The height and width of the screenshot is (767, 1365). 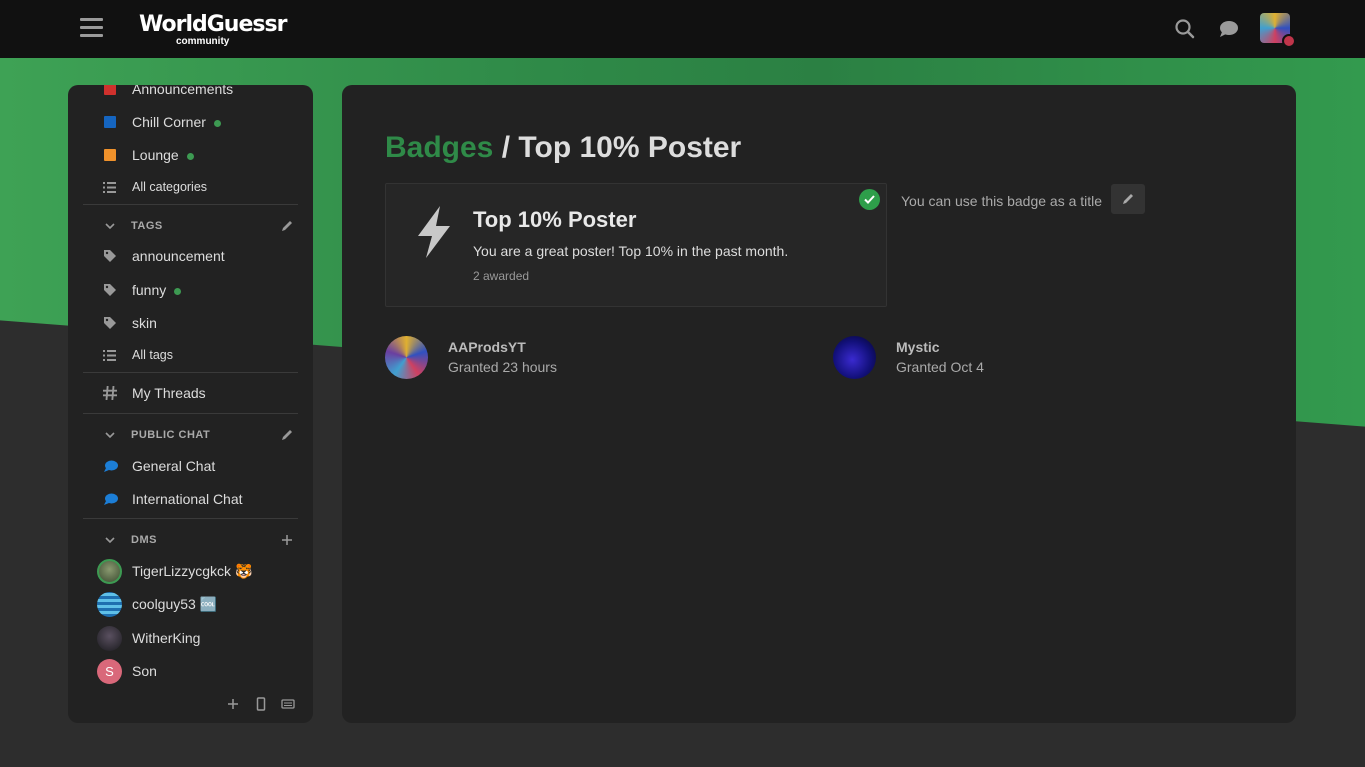 What do you see at coordinates (940, 367) in the screenshot?
I see `recipient-granted: Granted Oct 4` at bounding box center [940, 367].